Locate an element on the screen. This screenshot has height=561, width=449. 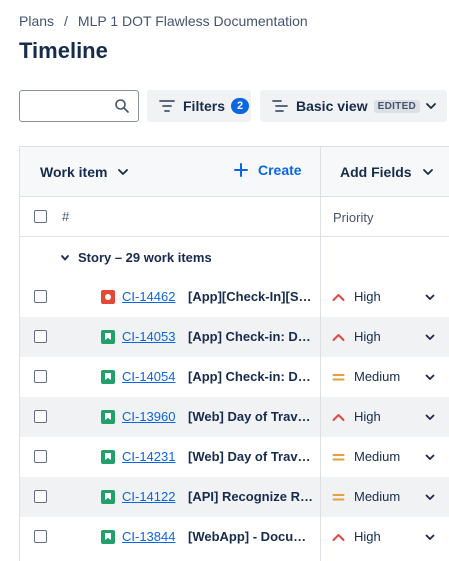
breadcrumb-plans: Plans is located at coordinates (36, 21).